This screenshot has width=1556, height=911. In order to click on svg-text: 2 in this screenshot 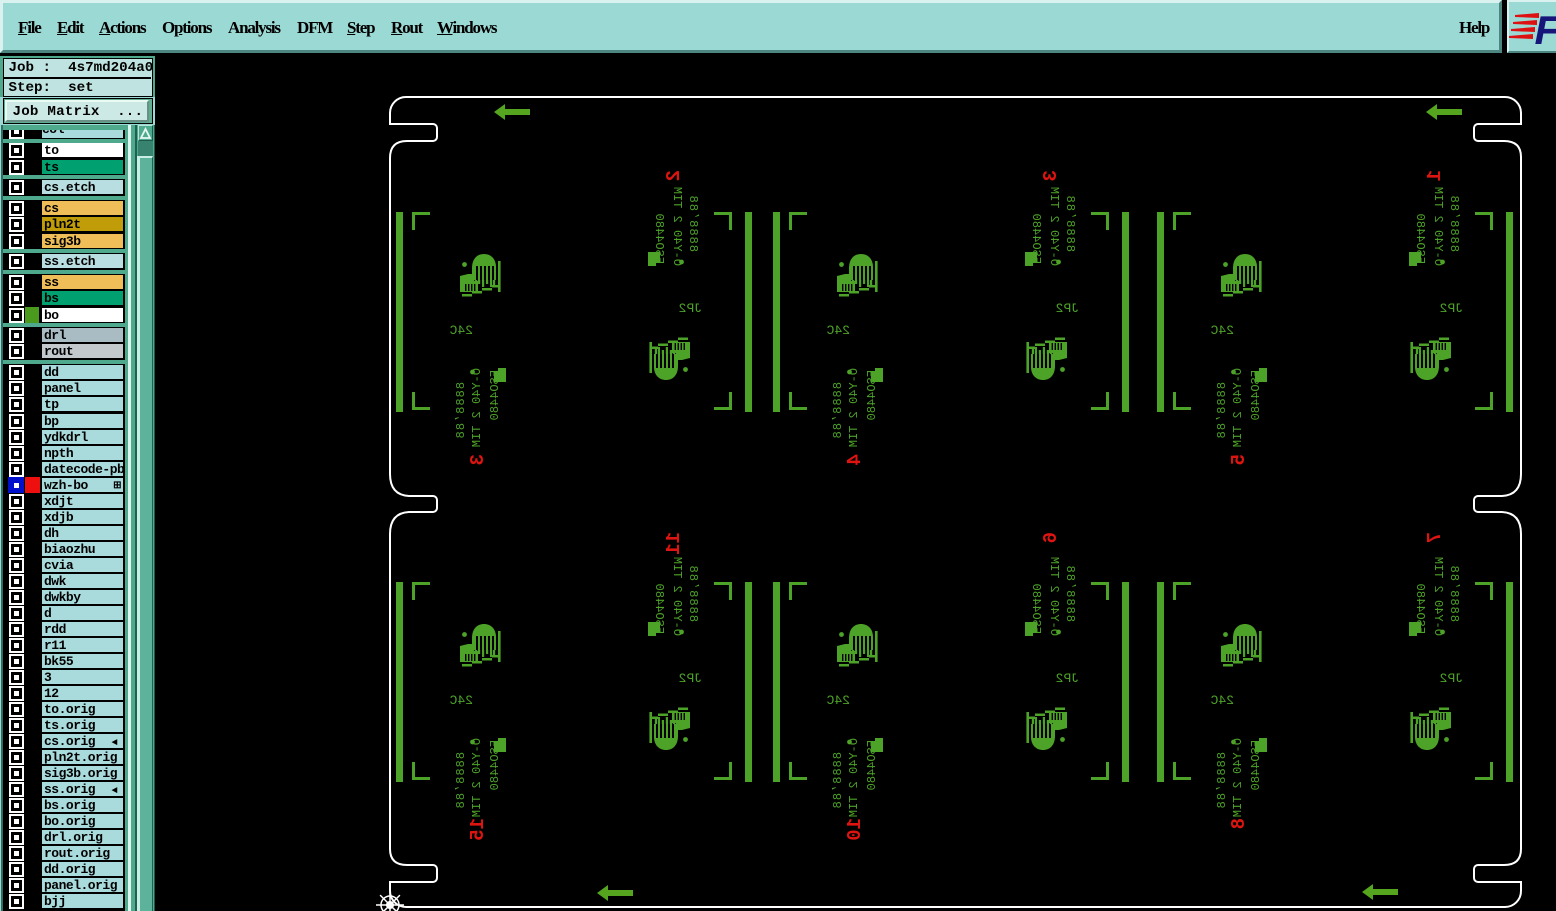, I will do `click(674, 175)`.